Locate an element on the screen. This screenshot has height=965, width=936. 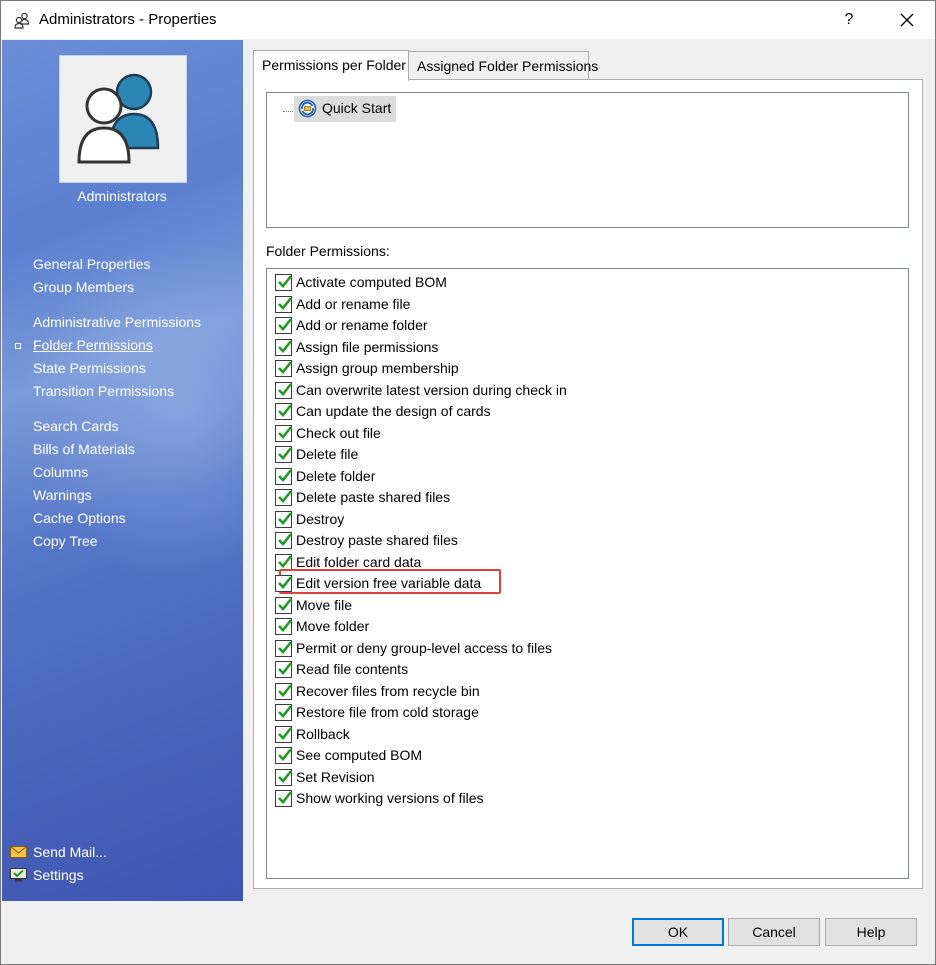
nav-administrative-permissions: Administrative Permissions is located at coordinates (117, 322).